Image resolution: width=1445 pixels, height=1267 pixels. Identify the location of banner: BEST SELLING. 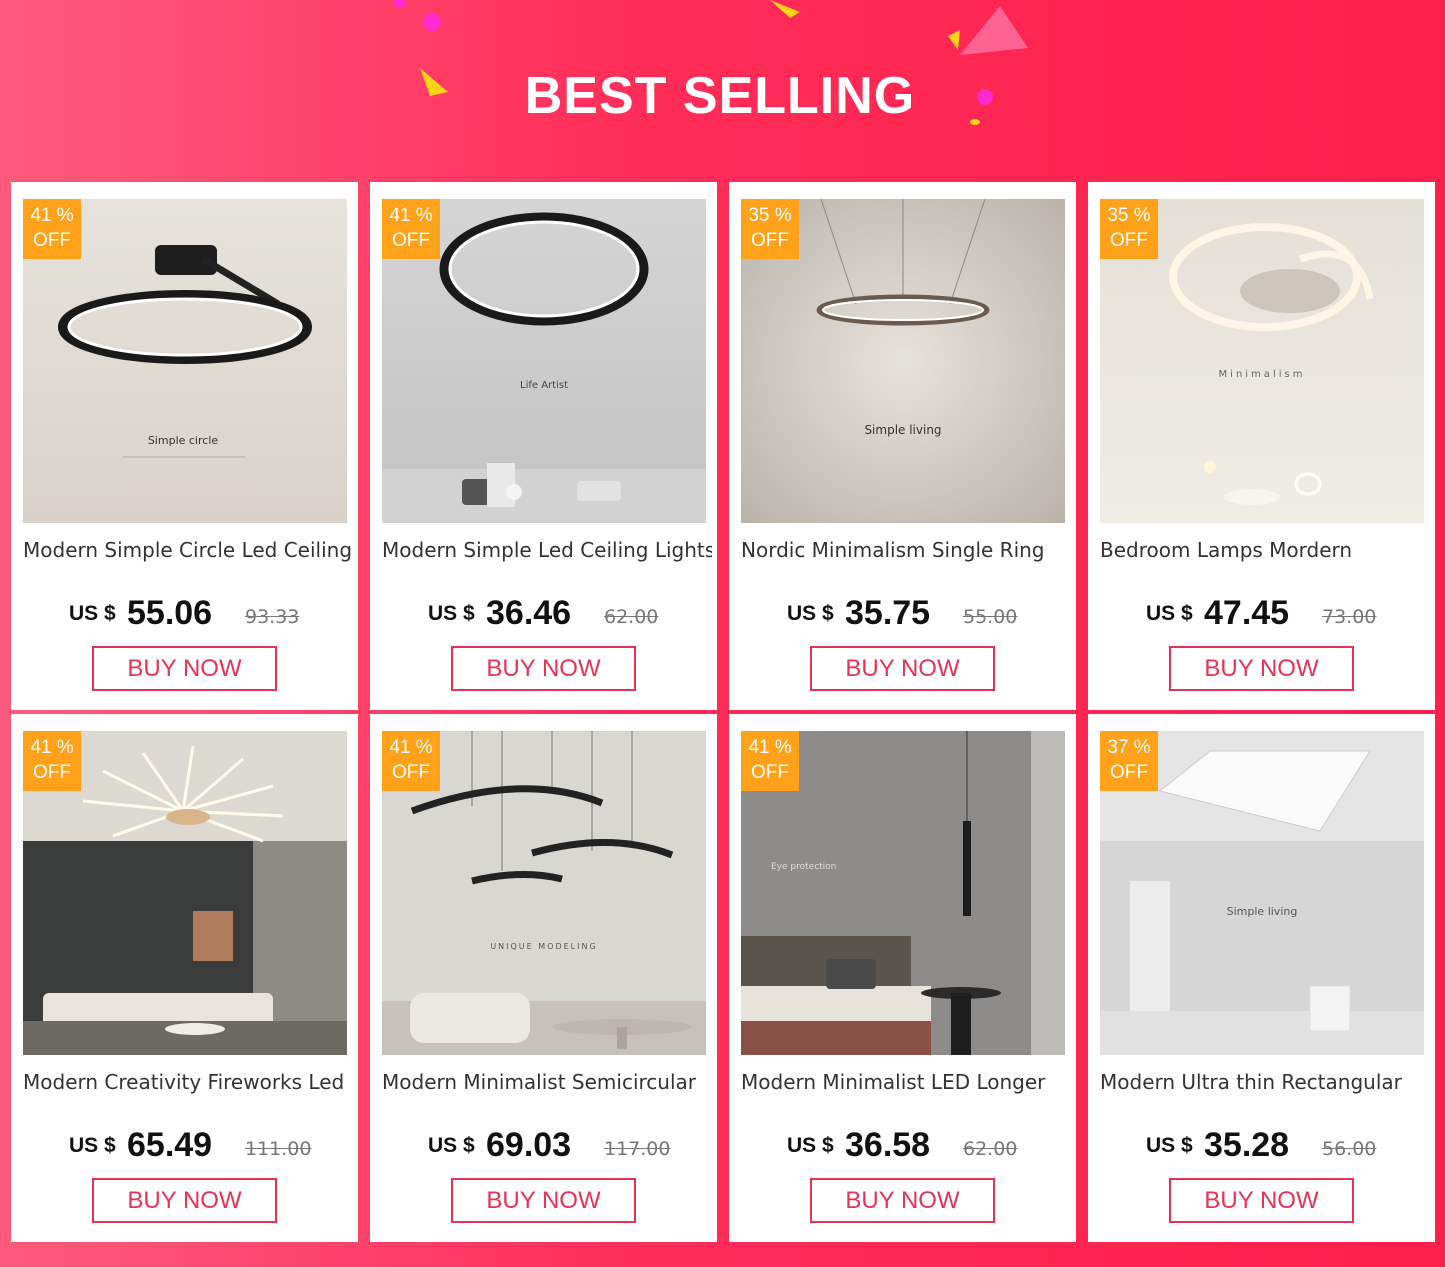
(722, 90).